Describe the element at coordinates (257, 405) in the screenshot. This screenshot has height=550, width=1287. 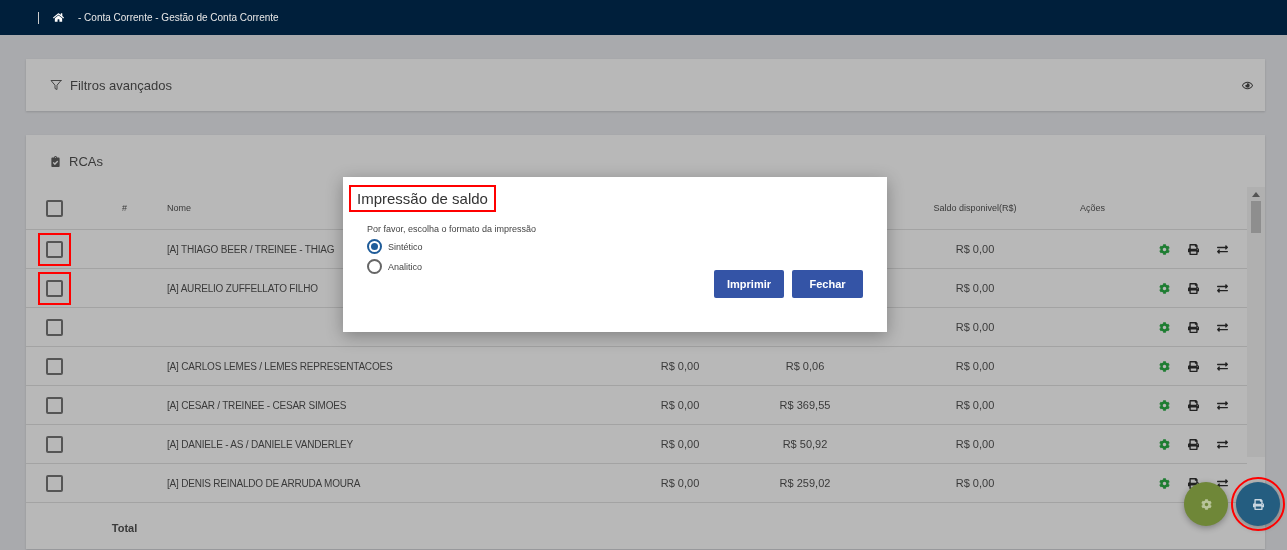
I see `table-cell: [A] CESAR / TREINEE - CESAR SIMOES` at that location.